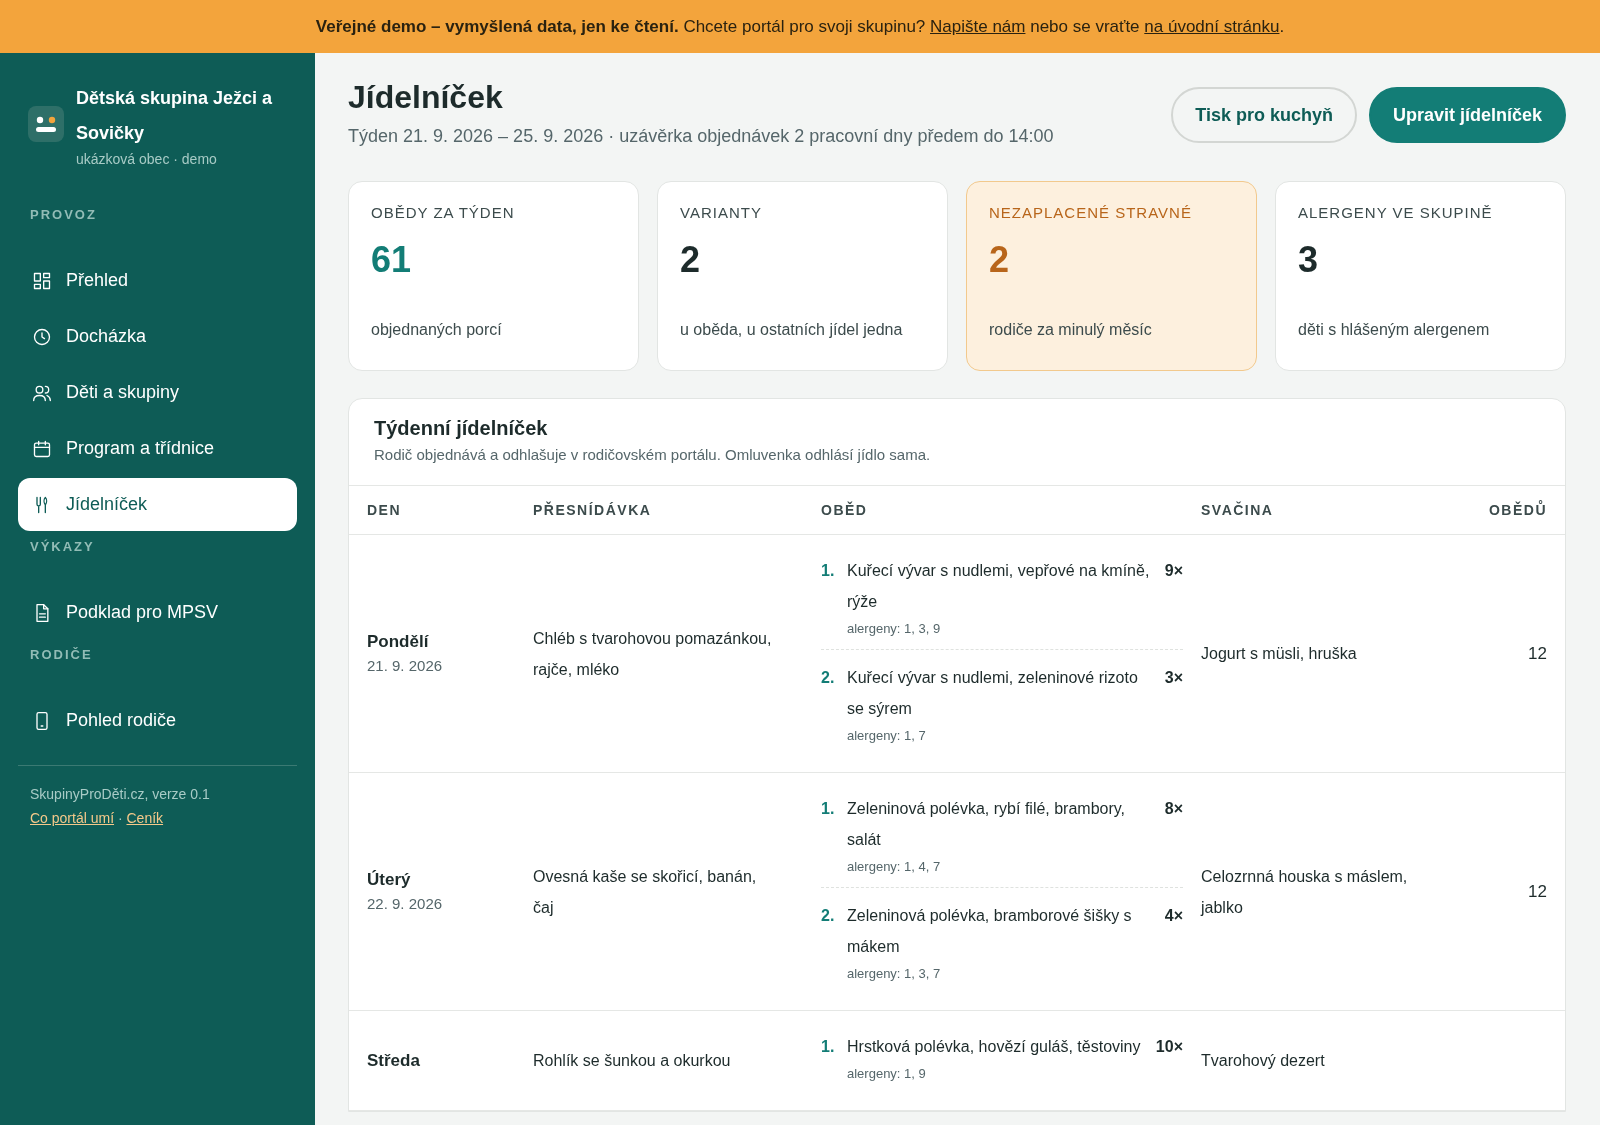  What do you see at coordinates (157, 392) in the screenshot?
I see `nav-item: Děti a skupiny` at bounding box center [157, 392].